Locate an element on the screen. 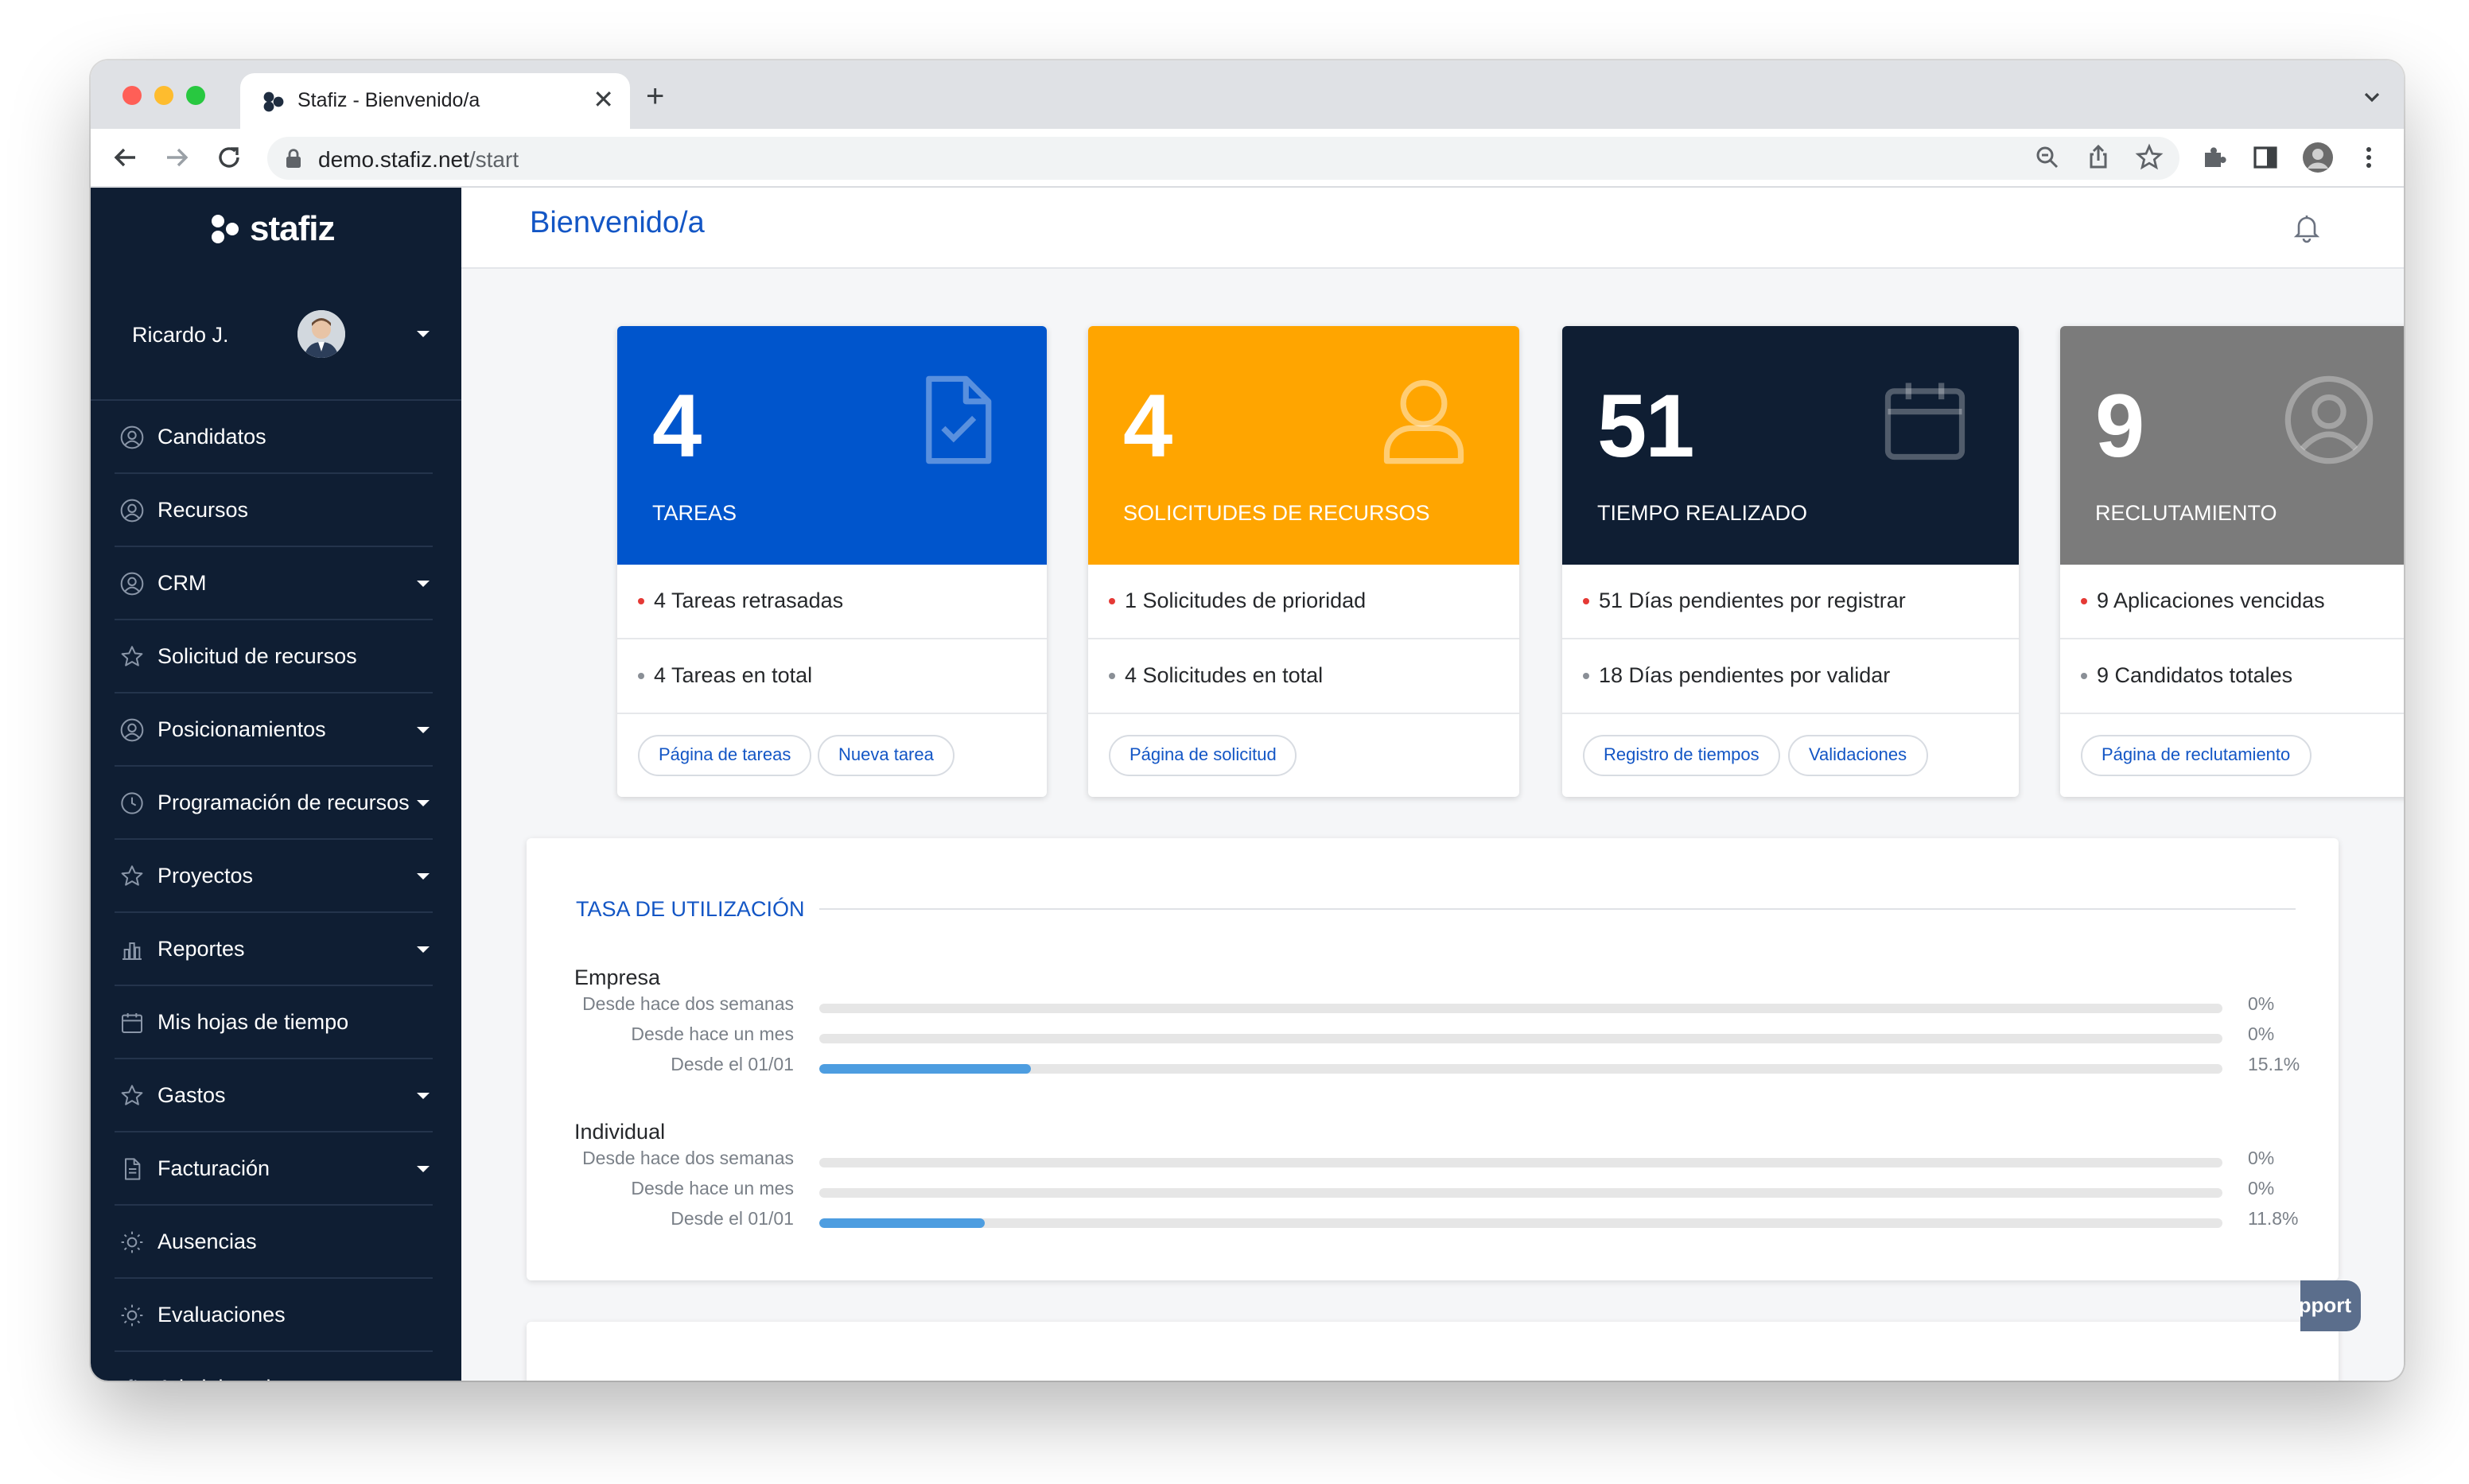 The width and height of the screenshot is (2469, 1484). share-icon is located at coordinates (2098, 157).